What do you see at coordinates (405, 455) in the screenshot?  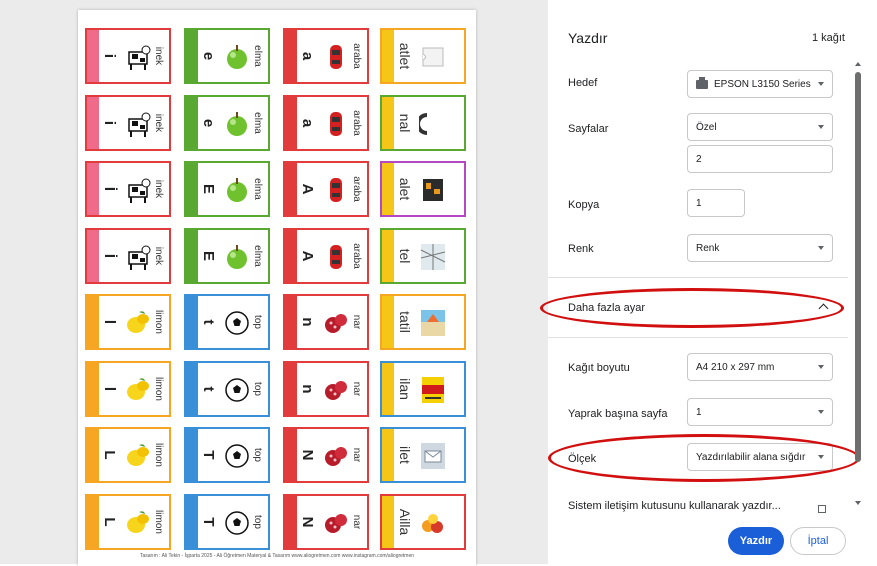 I see `flashcard-word: ilet` at bounding box center [405, 455].